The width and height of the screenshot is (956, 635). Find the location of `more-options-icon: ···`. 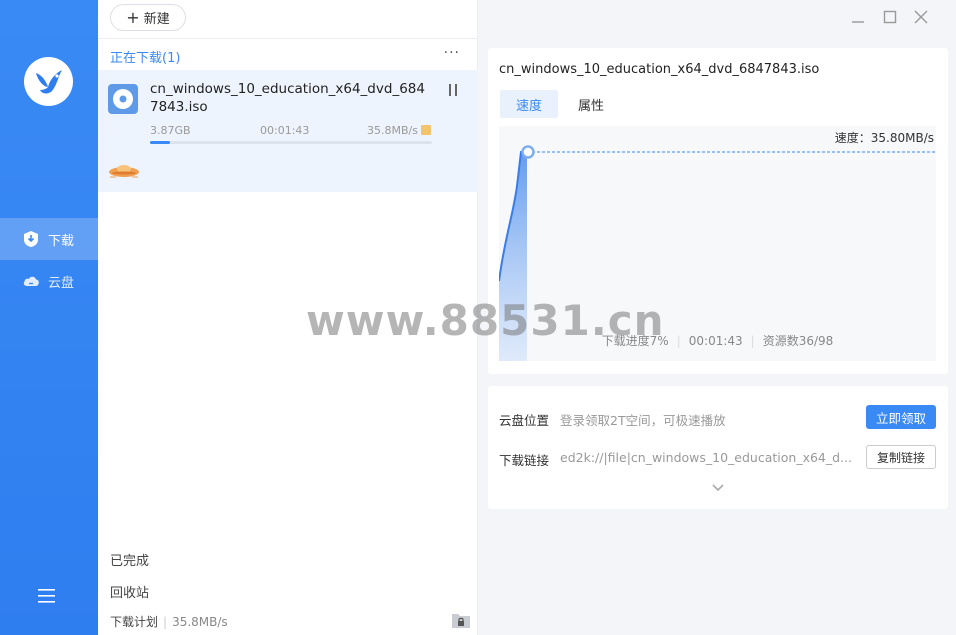

more-options-icon: ··· is located at coordinates (452, 53).